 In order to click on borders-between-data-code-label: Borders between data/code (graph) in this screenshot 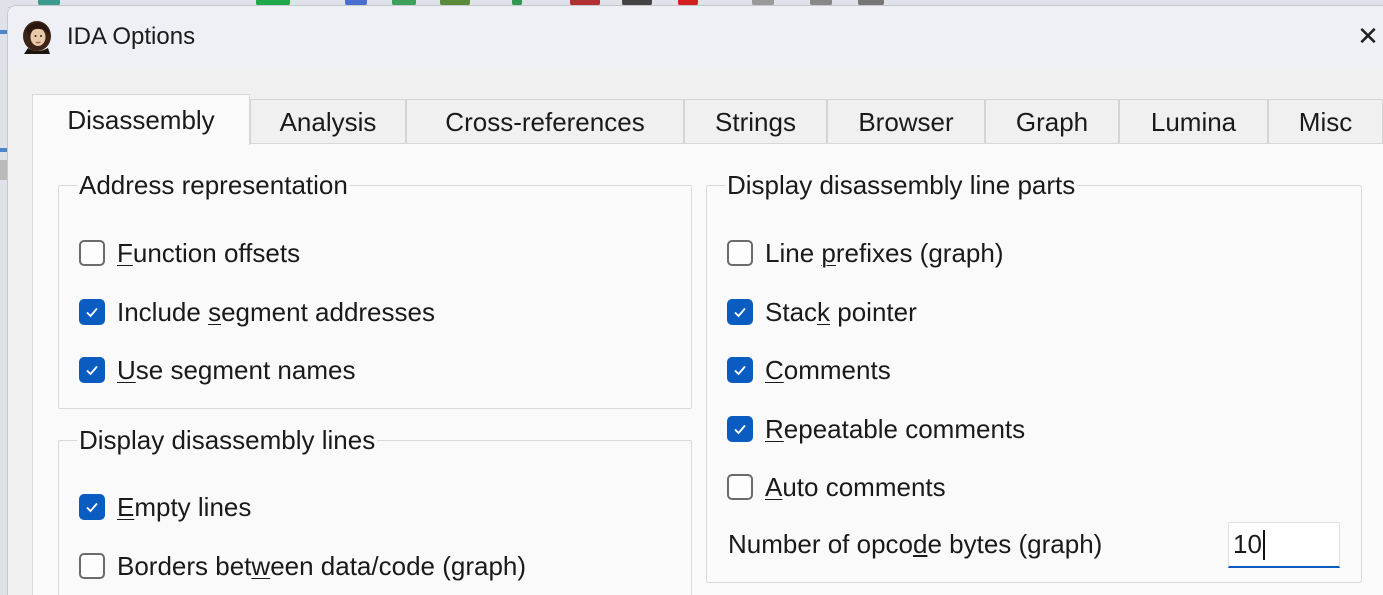, I will do `click(322, 565)`.